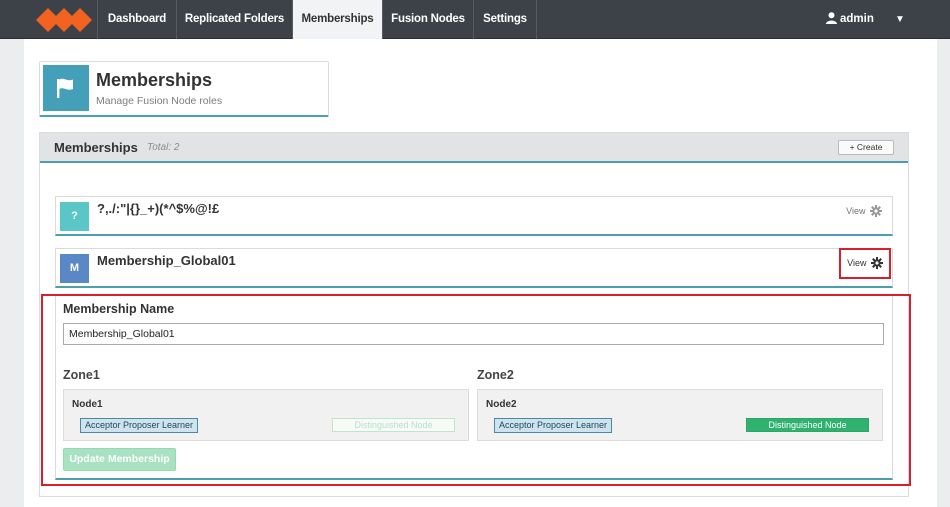 Image resolution: width=950 pixels, height=507 pixels. I want to click on caret-down-icon: ▼, so click(900, 19).